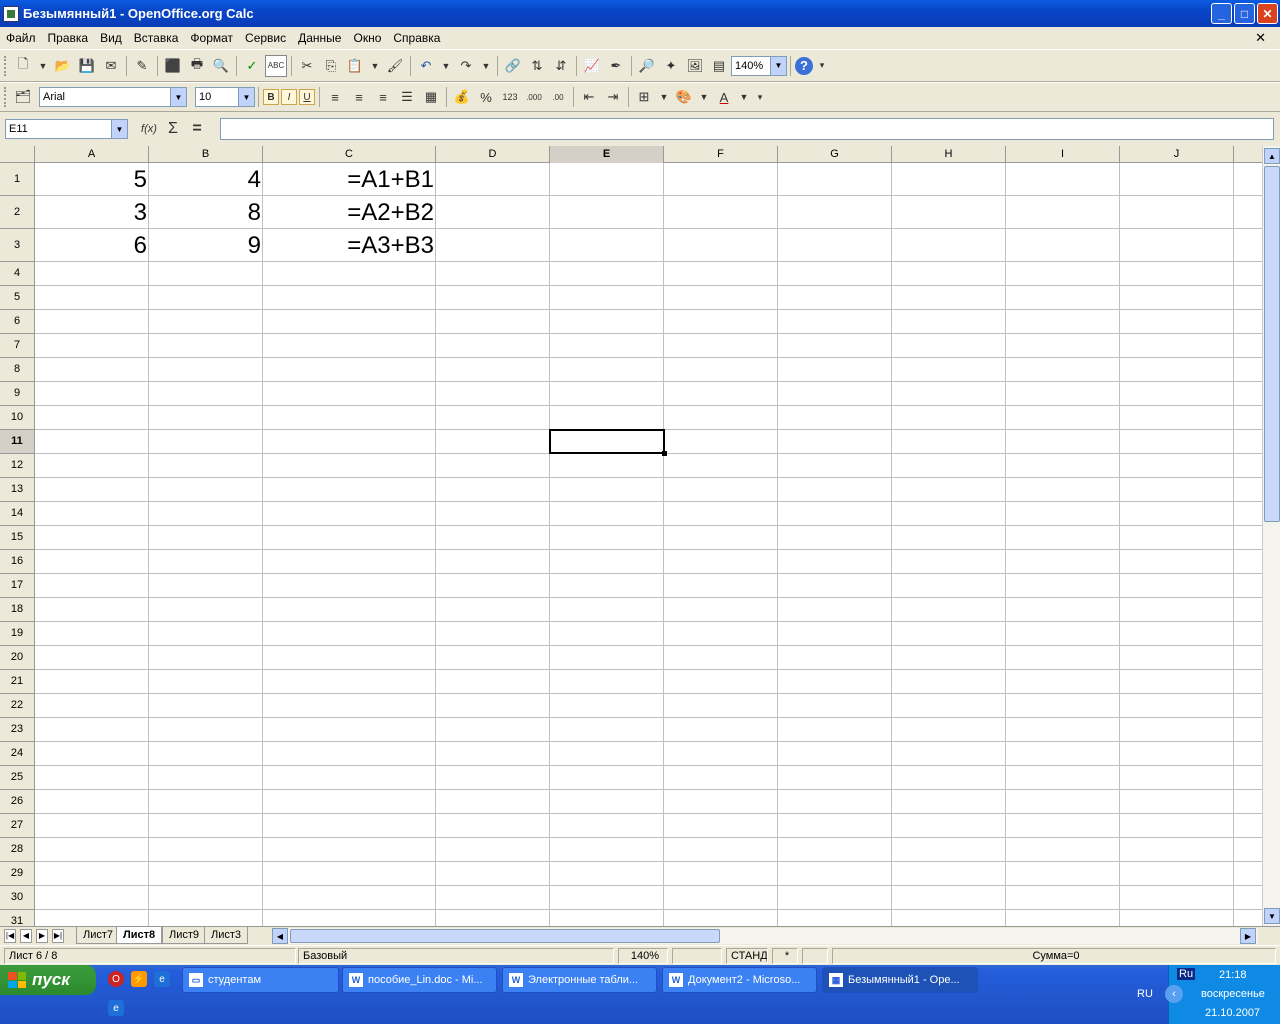  What do you see at coordinates (17, 778) in the screenshot?
I see `row-header-25: 25` at bounding box center [17, 778].